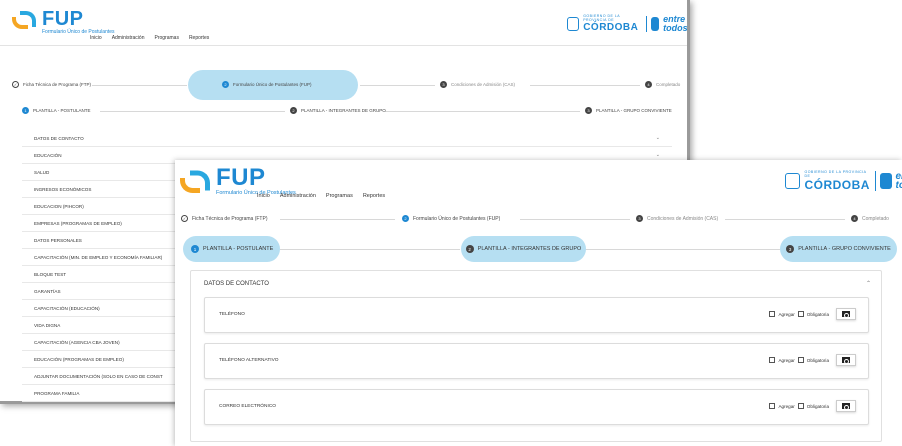  I want to click on check-icon: ✓, so click(184, 218).